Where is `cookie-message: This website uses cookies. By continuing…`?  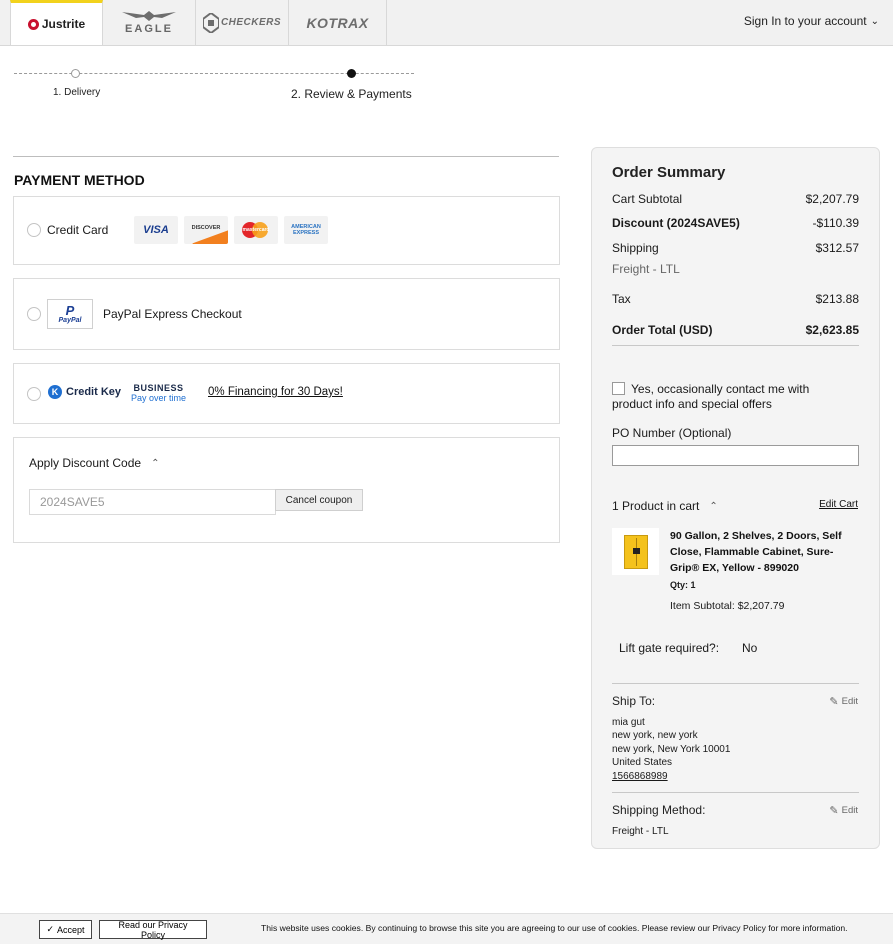 cookie-message: This website uses cookies. By continuing… is located at coordinates (554, 928).